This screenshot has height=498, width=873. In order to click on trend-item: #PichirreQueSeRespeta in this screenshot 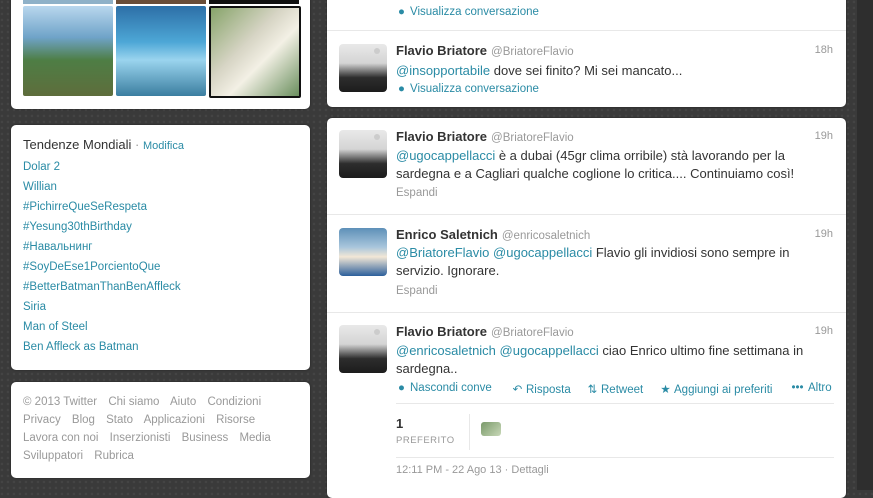, I will do `click(85, 207)`.